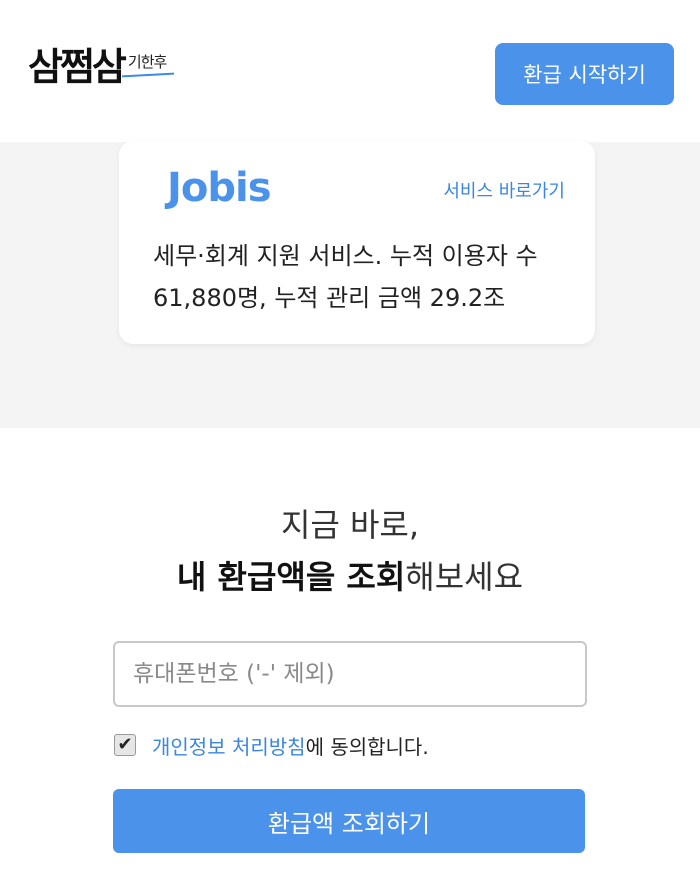 This screenshot has width=700, height=891. Describe the element at coordinates (291, 577) in the screenshot. I see `lookup-headline-emphasis: 내 환급액을 조회` at that location.